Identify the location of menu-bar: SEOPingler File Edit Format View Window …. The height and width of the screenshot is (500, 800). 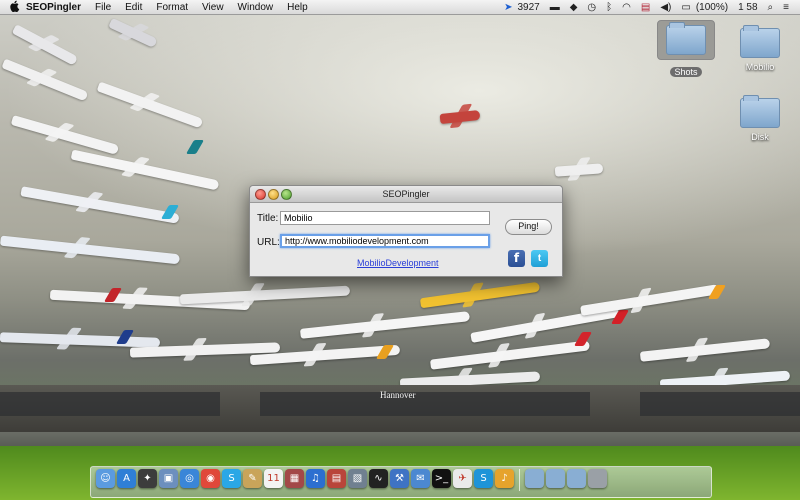
(400, 7).